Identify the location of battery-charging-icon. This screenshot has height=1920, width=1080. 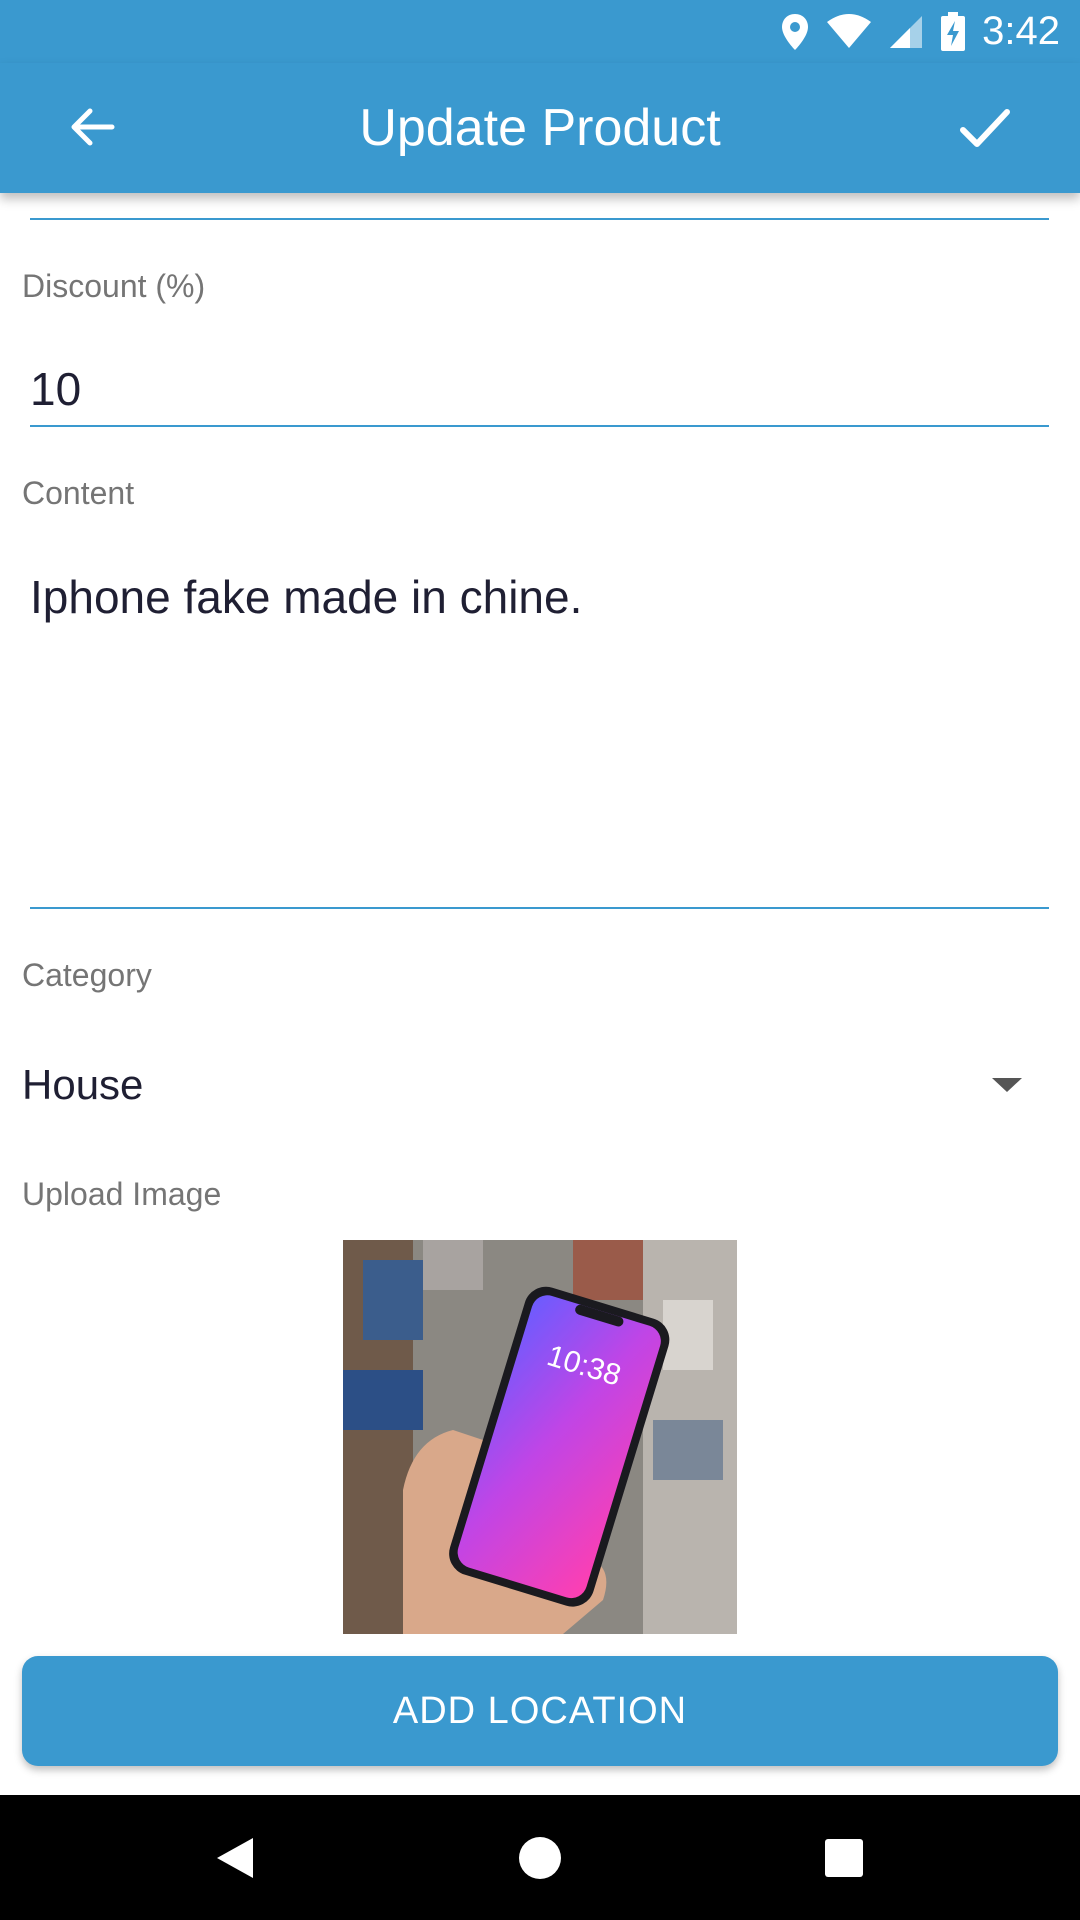
(953, 31).